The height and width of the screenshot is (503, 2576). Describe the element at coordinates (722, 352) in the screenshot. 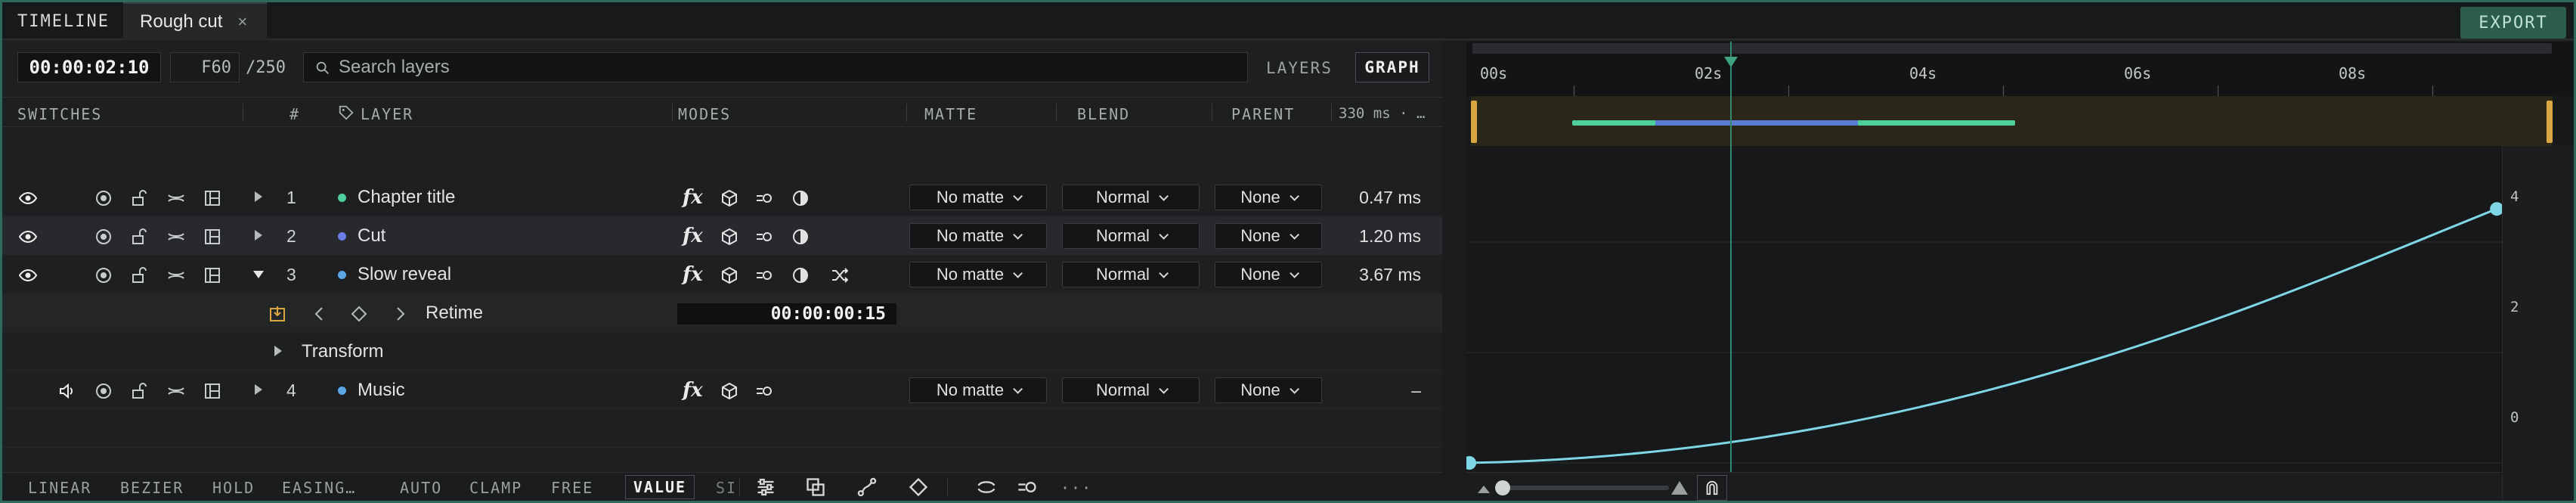

I see `transform-row: Transform` at that location.